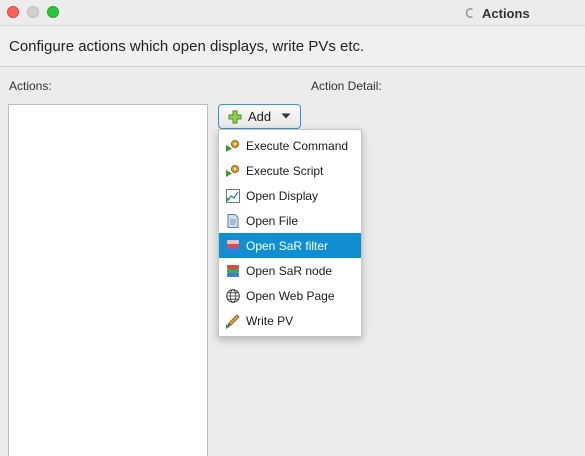 This screenshot has height=456, width=585. Describe the element at coordinates (290, 220) in the screenshot. I see `menu-item-open-file: Open File` at that location.